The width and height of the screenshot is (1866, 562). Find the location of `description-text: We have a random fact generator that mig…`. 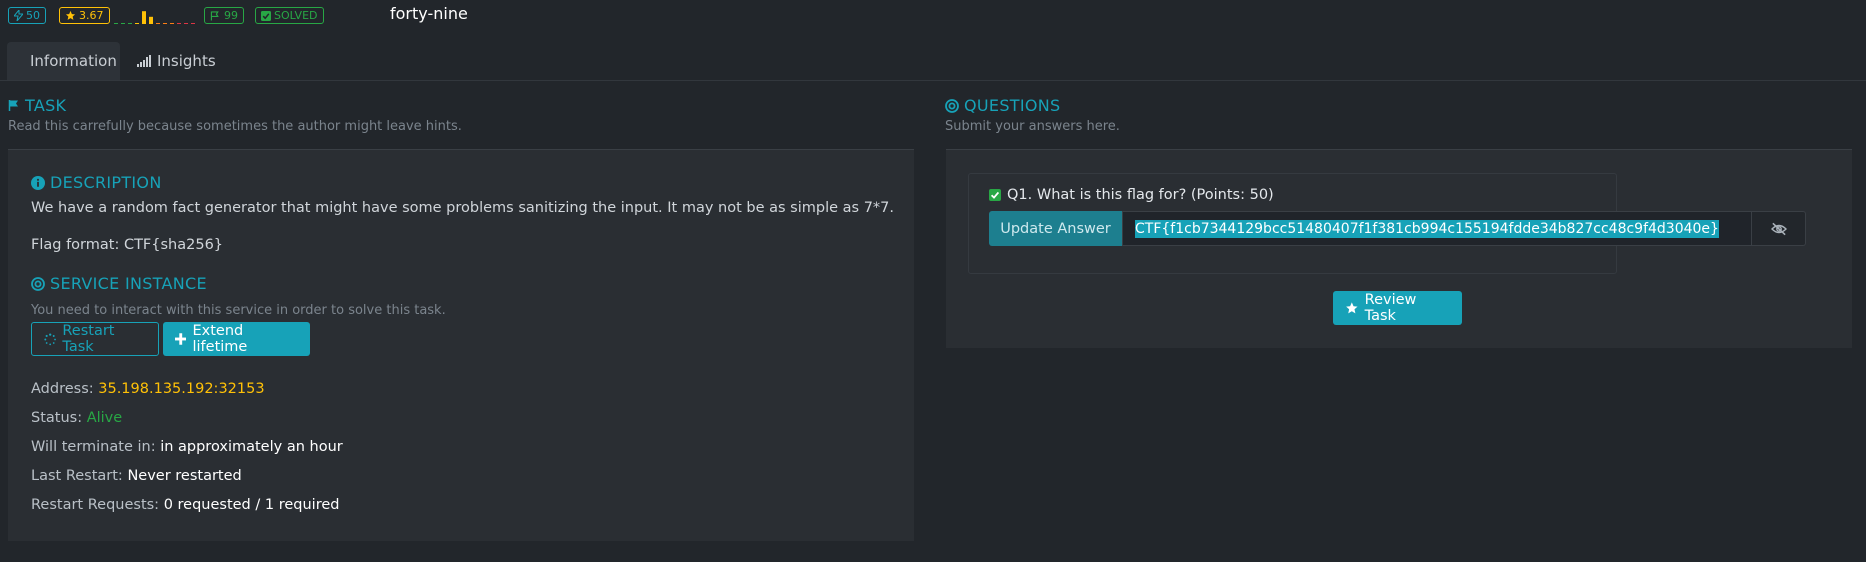

description-text: We have a random fact generator that mig… is located at coordinates (463, 208).